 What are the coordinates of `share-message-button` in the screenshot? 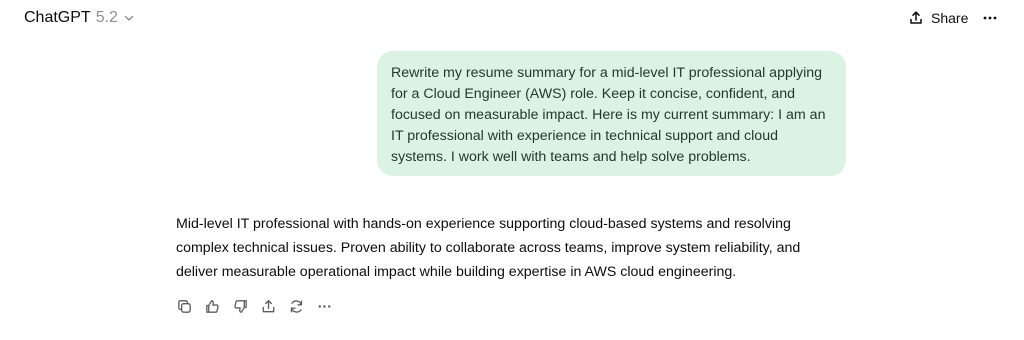 It's located at (268, 306).